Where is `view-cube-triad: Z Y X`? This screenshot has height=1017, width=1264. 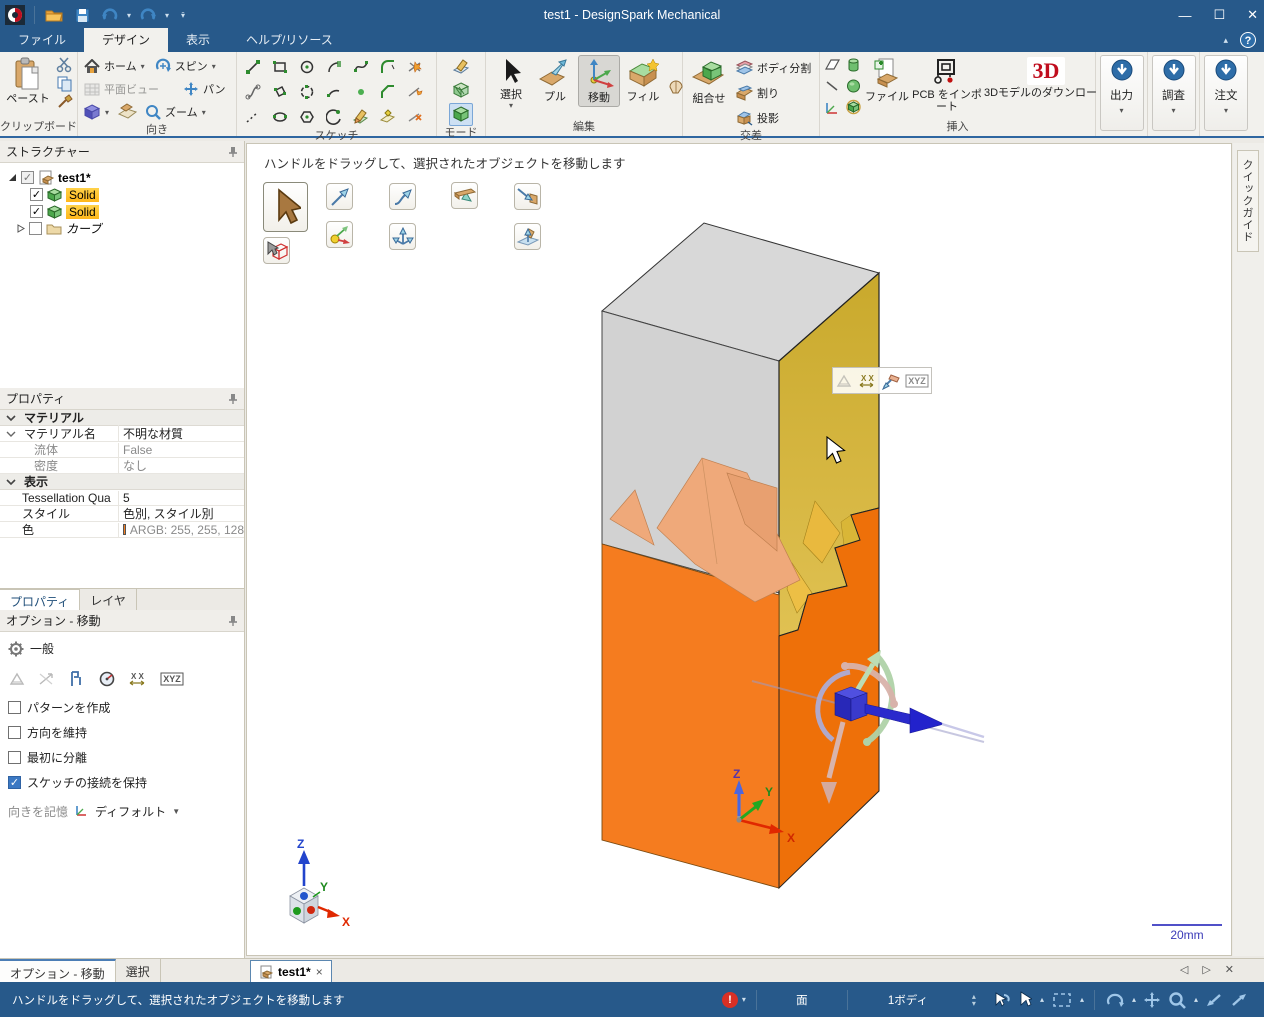
view-cube-triad: Z Y X is located at coordinates (319, 883).